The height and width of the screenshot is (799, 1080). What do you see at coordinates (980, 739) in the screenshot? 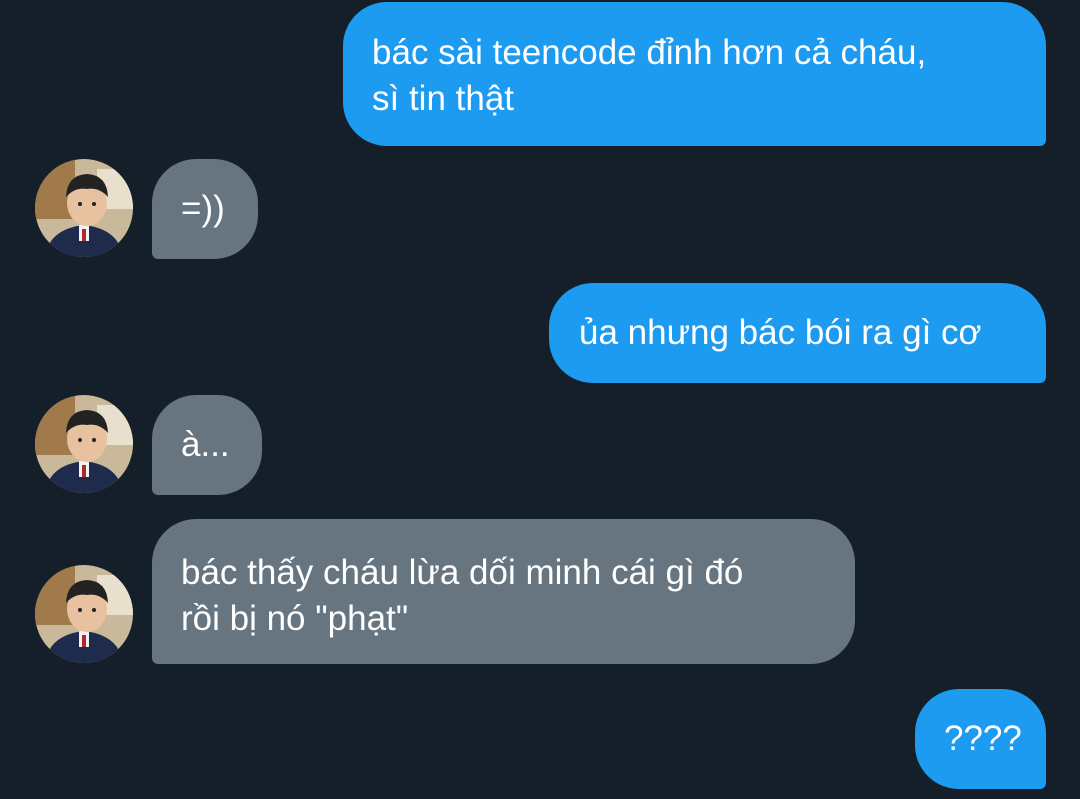
I see `outgoing-message-bubble: ????` at bounding box center [980, 739].